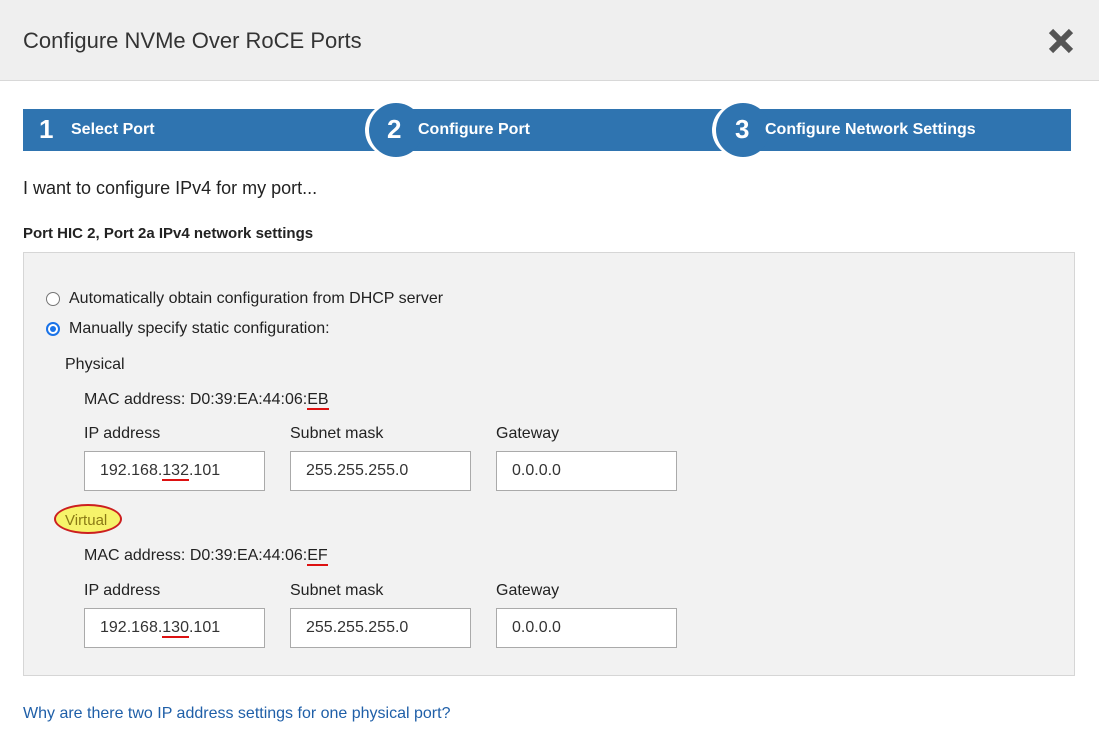 The width and height of the screenshot is (1099, 732). I want to click on physical-subnet-label: Subnet mask, so click(337, 433).